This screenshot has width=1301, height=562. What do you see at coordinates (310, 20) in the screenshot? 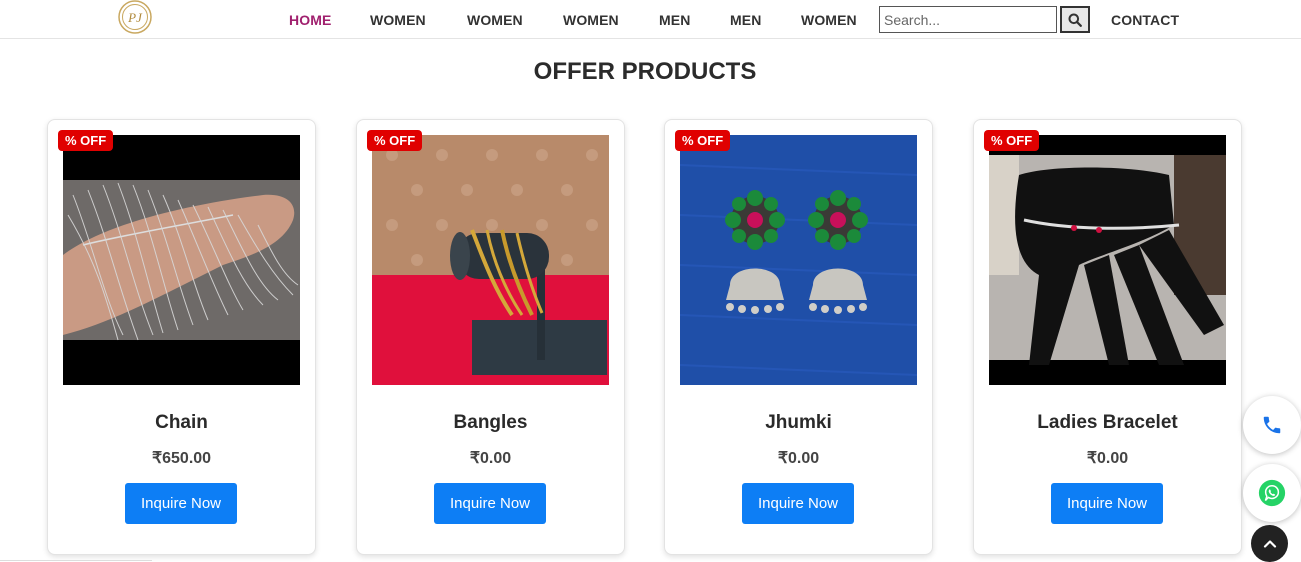
I see `nav-home: HOME` at bounding box center [310, 20].